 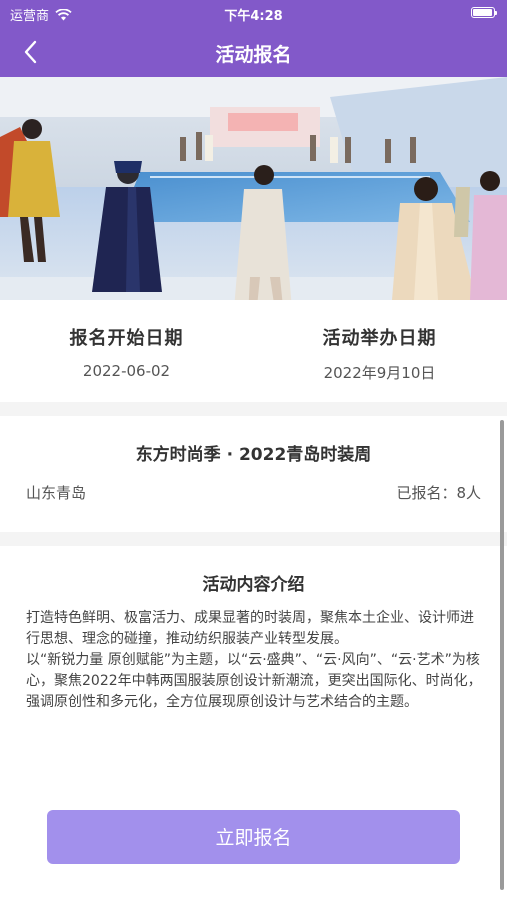 I want to click on signup-start-label: 报名开始日期, so click(x=126, y=338).